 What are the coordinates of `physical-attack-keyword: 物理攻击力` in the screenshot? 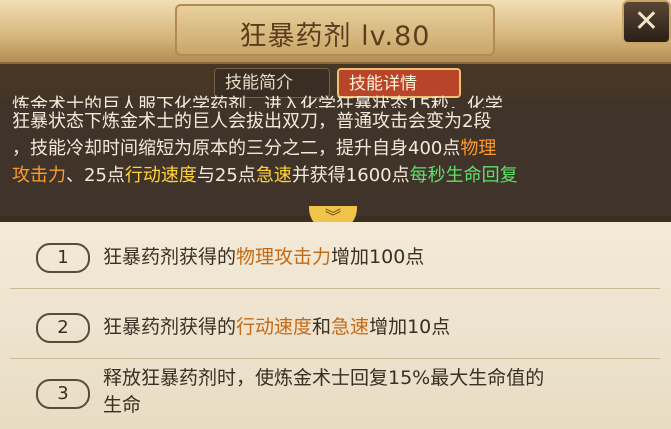 It's located at (284, 257).